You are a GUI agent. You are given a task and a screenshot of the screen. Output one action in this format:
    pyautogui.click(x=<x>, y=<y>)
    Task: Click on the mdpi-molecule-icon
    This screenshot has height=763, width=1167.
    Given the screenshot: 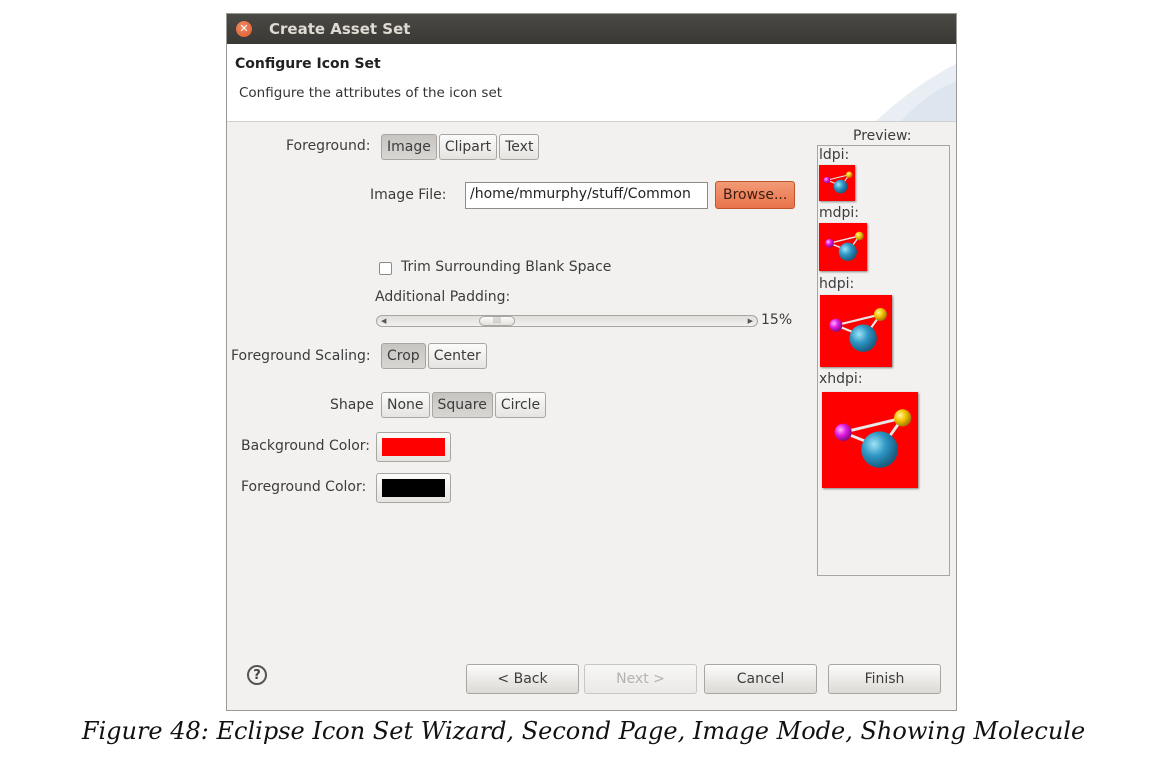 What is the action you would take?
    pyautogui.click(x=843, y=247)
    